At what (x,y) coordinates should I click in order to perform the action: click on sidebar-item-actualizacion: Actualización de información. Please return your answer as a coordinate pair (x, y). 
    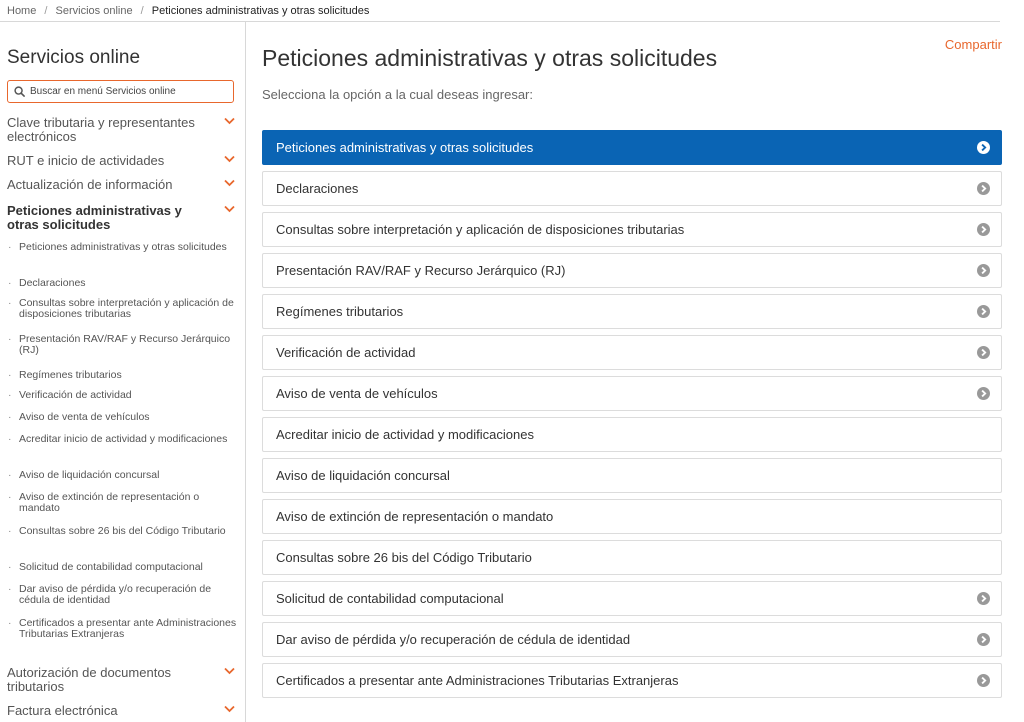
    Looking at the image, I should click on (124, 185).